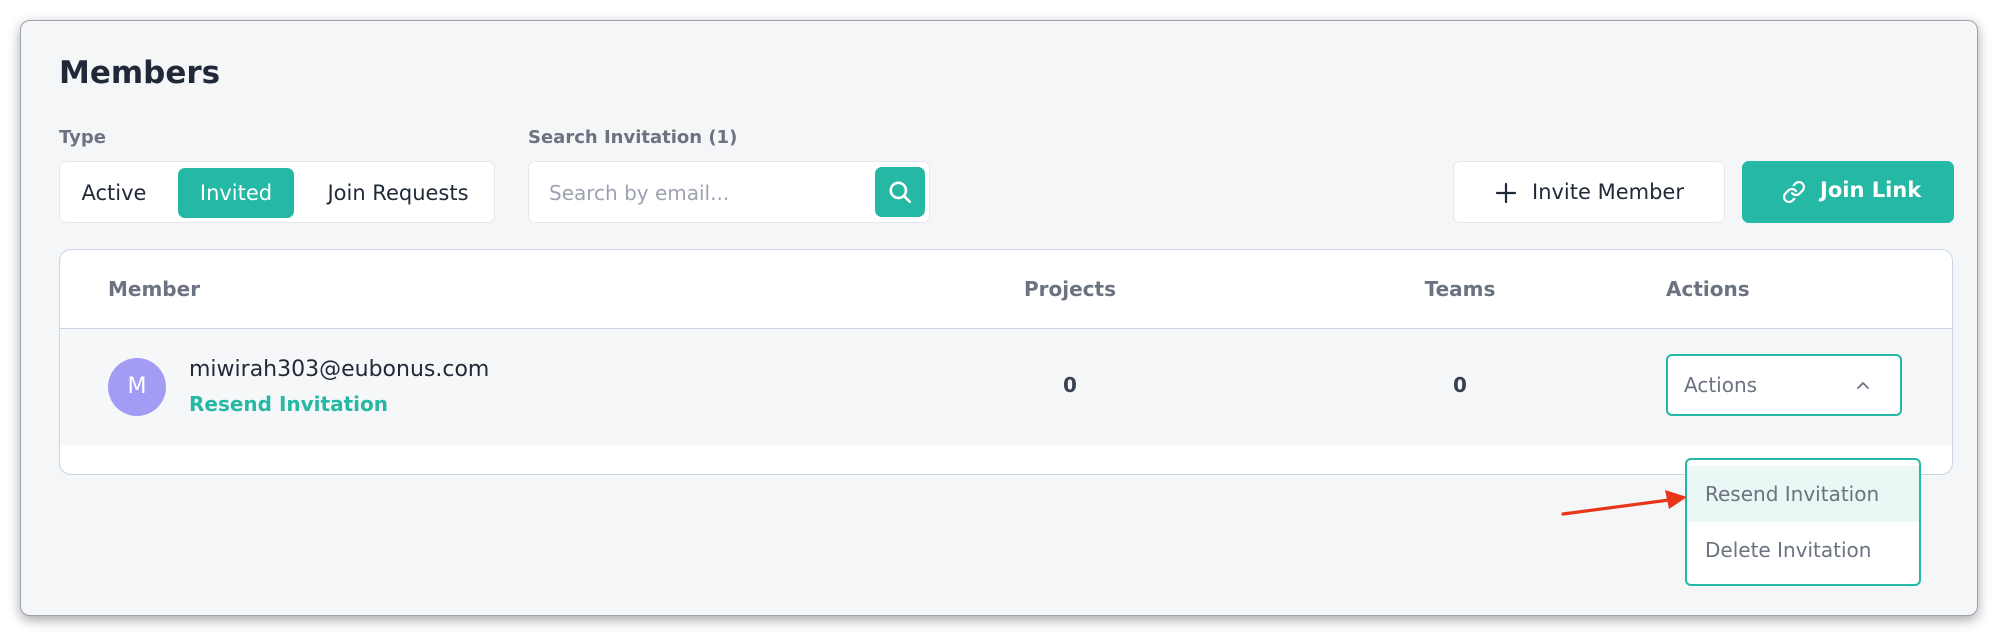  I want to click on resend-invitation-link: Resend Invitation, so click(288, 404).